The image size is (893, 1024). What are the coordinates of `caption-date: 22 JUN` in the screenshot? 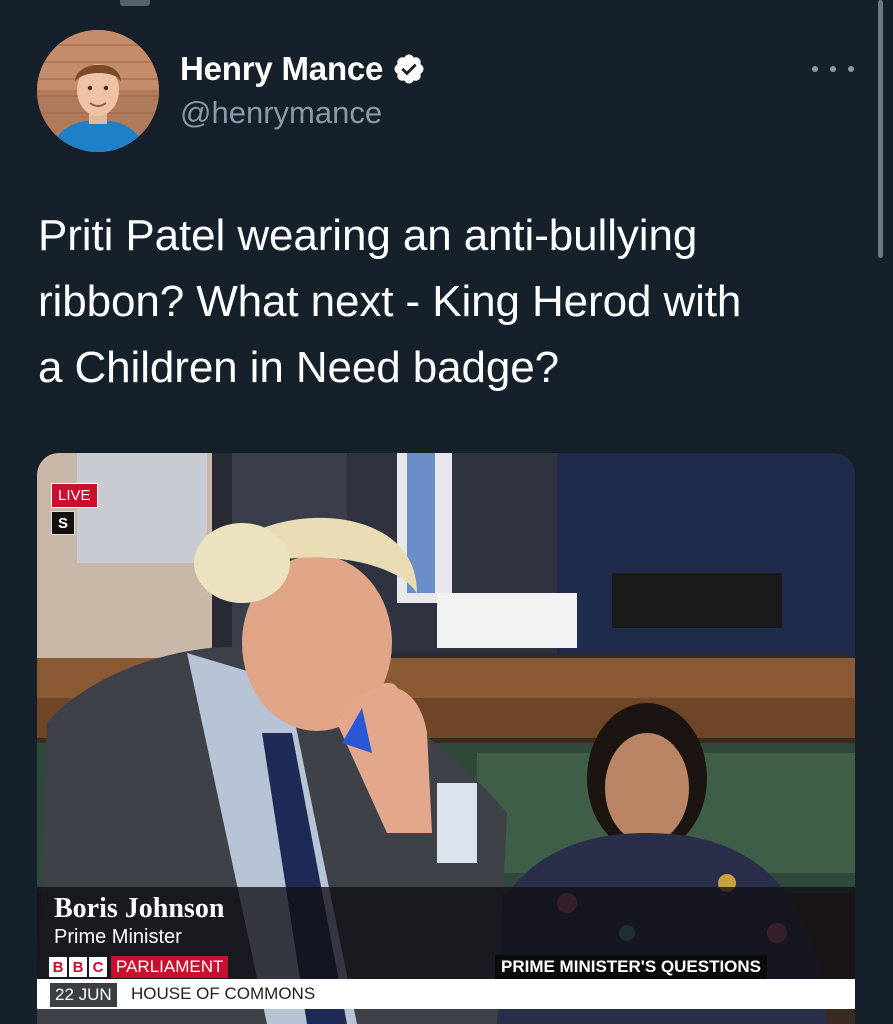 It's located at (83, 995).